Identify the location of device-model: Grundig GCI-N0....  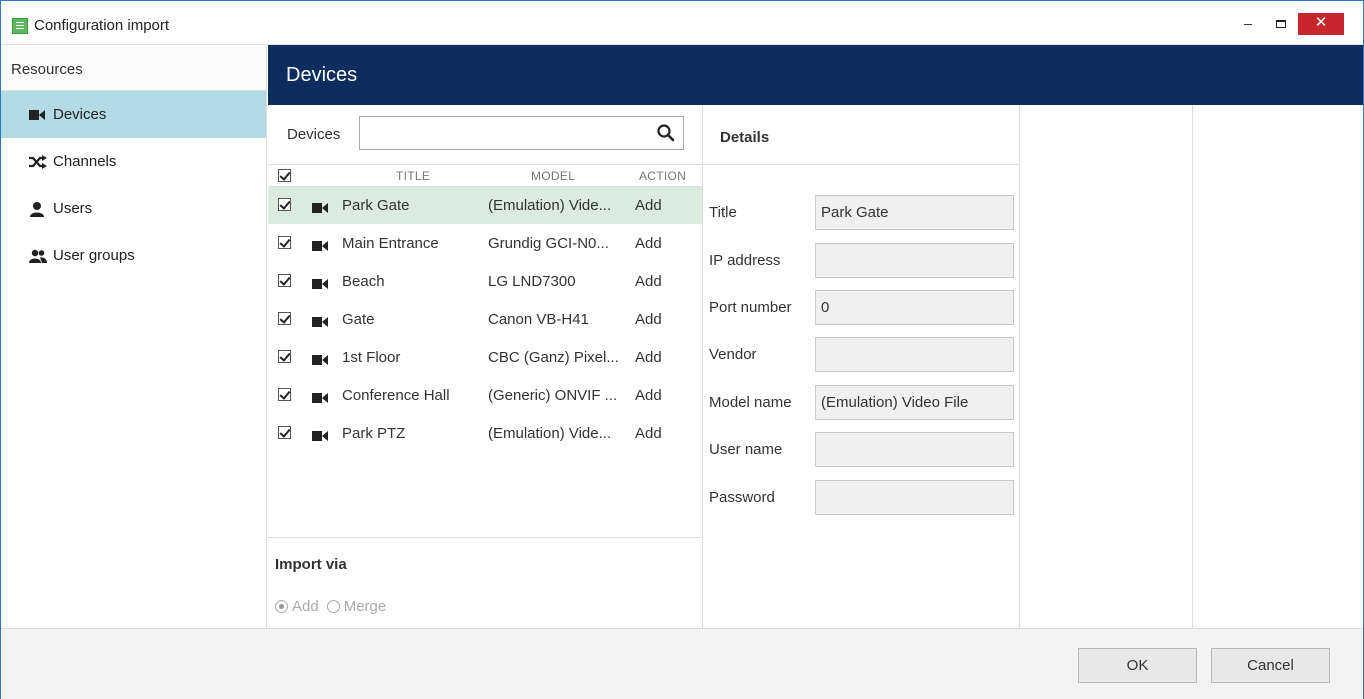
(548, 243).